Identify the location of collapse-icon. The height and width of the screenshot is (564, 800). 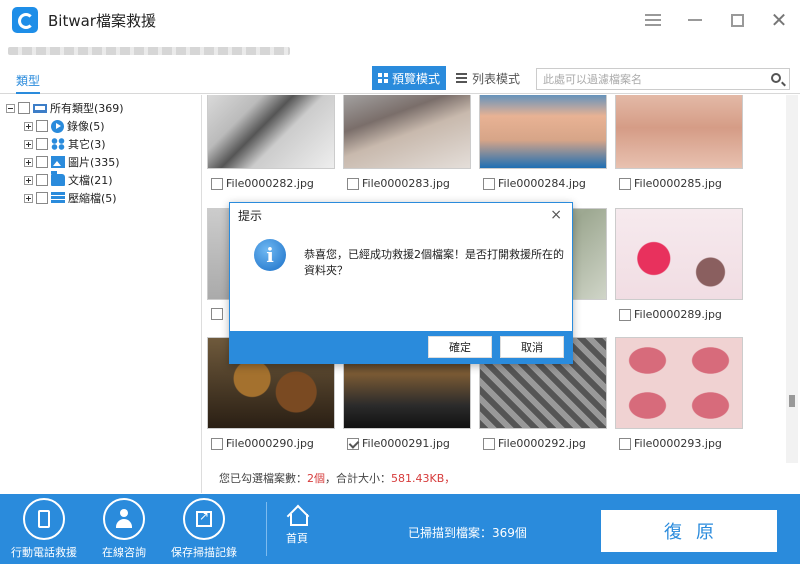
(10, 108).